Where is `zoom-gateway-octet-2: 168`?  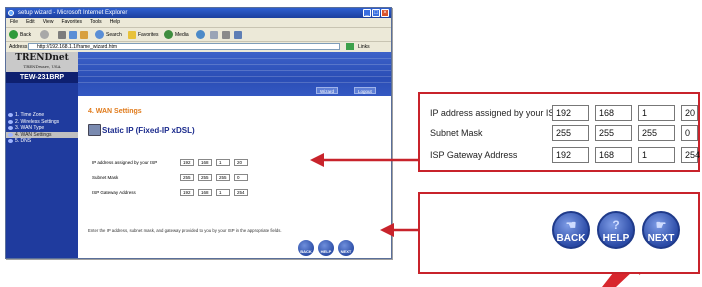 zoom-gateway-octet-2: 168 is located at coordinates (613, 155).